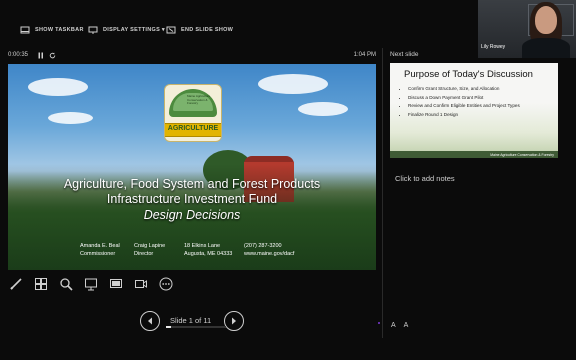 This screenshot has height=360, width=576. I want to click on pause-icon, so click(41, 56).